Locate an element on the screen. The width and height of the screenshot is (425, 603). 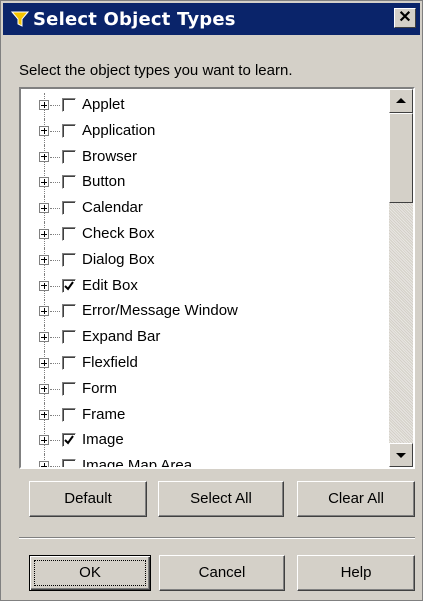
ok-button: OK is located at coordinates (90, 573).